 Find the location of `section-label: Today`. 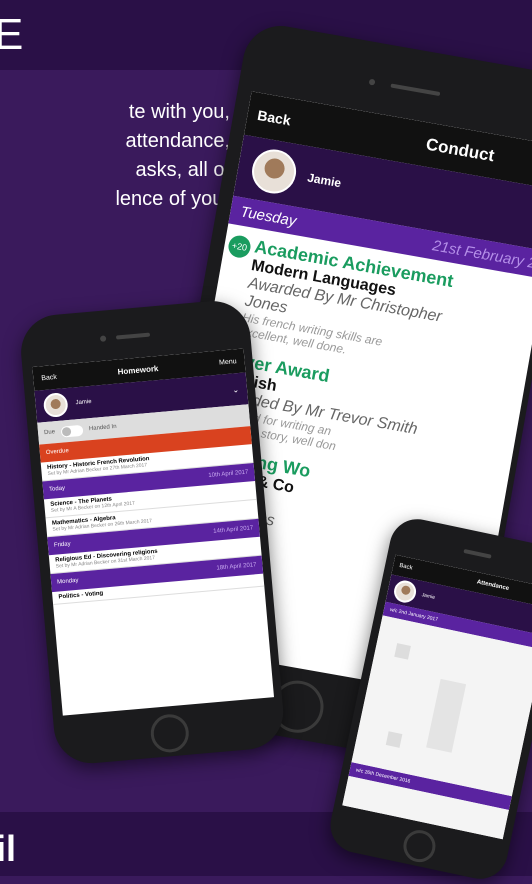

section-label: Today is located at coordinates (57, 489).